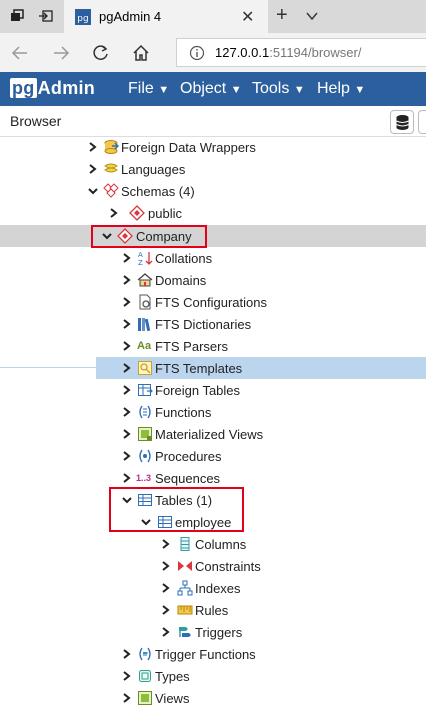  Describe the element at coordinates (172, 698) in the screenshot. I see `tree-item-label: Views` at that location.